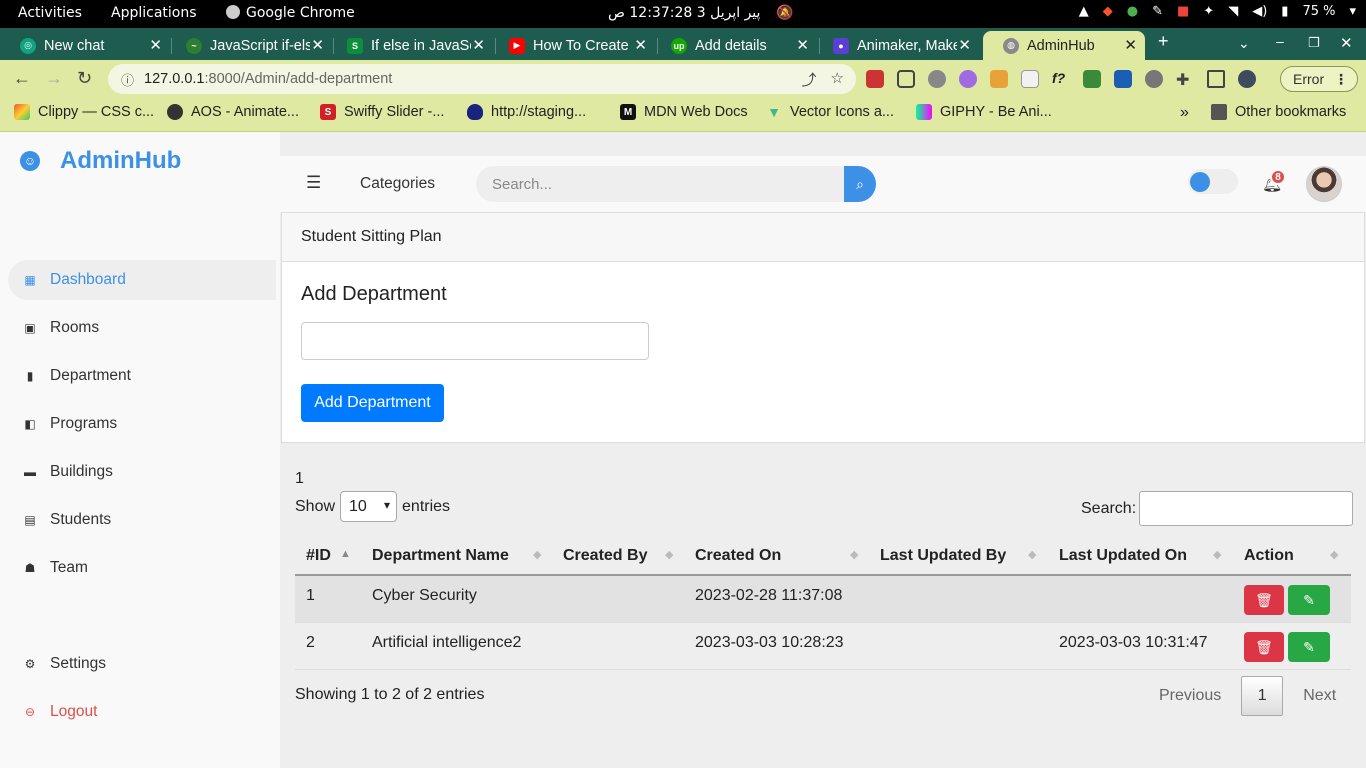 This screenshot has height=768, width=1366. Describe the element at coordinates (30, 161) in the screenshot. I see `smile-icon: ☺` at that location.